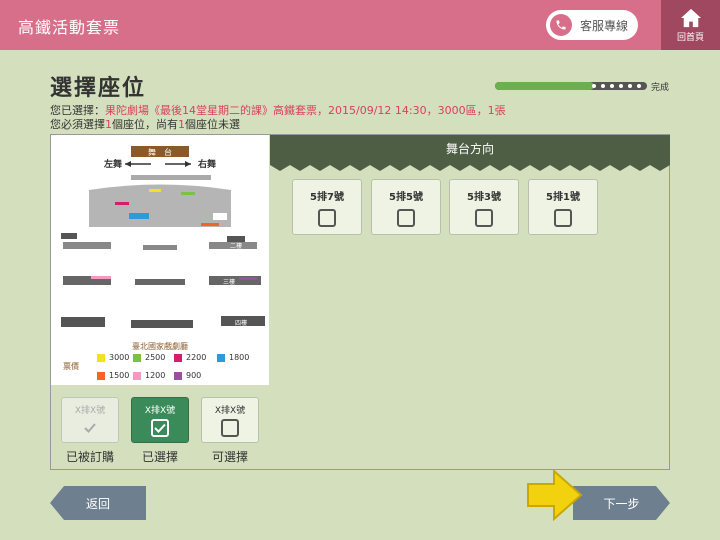  I want to click on price-legend-item: 3000, so click(113, 357).